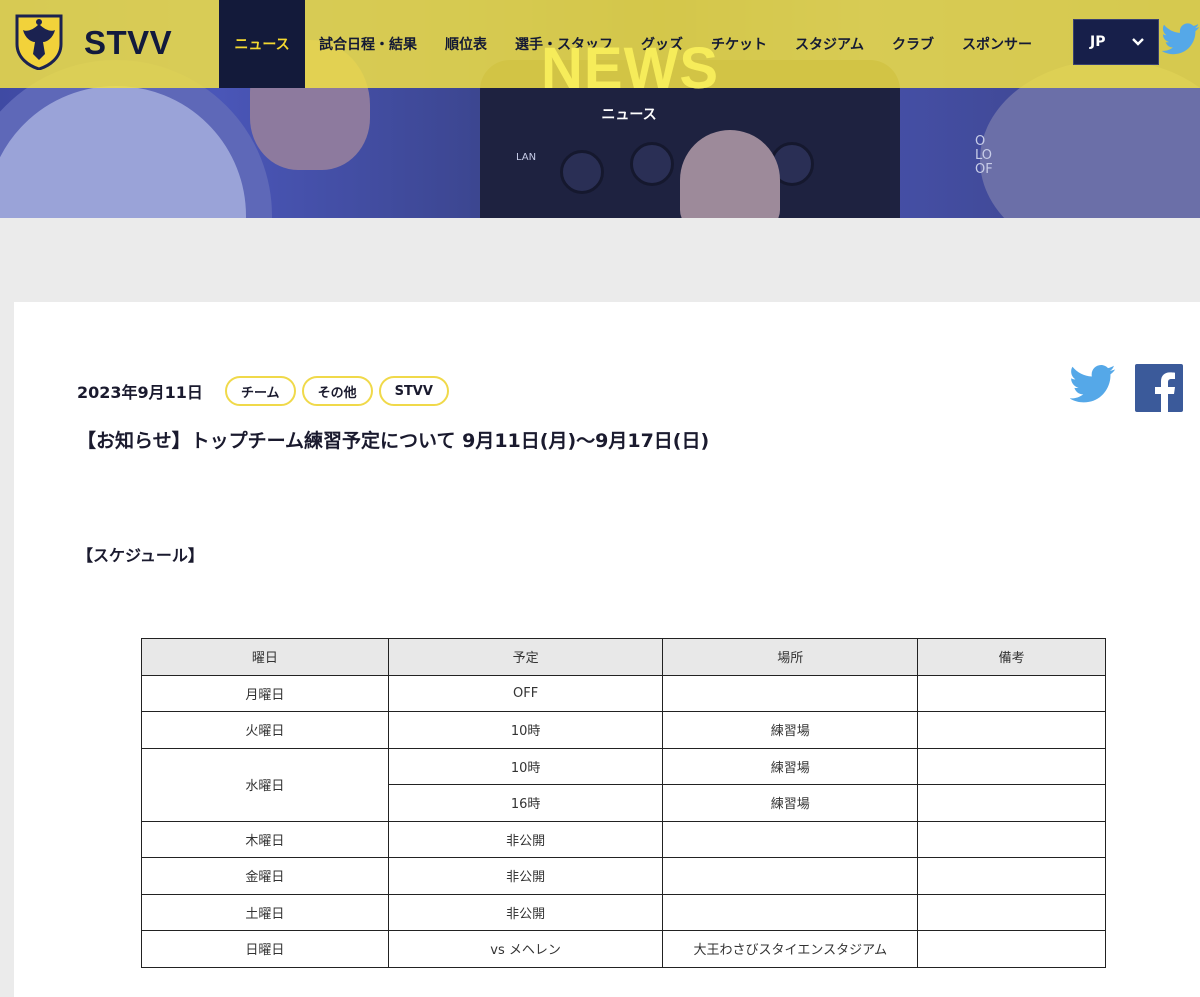 This screenshot has height=997, width=1200. I want to click on share-facebook-button, so click(1159, 388).